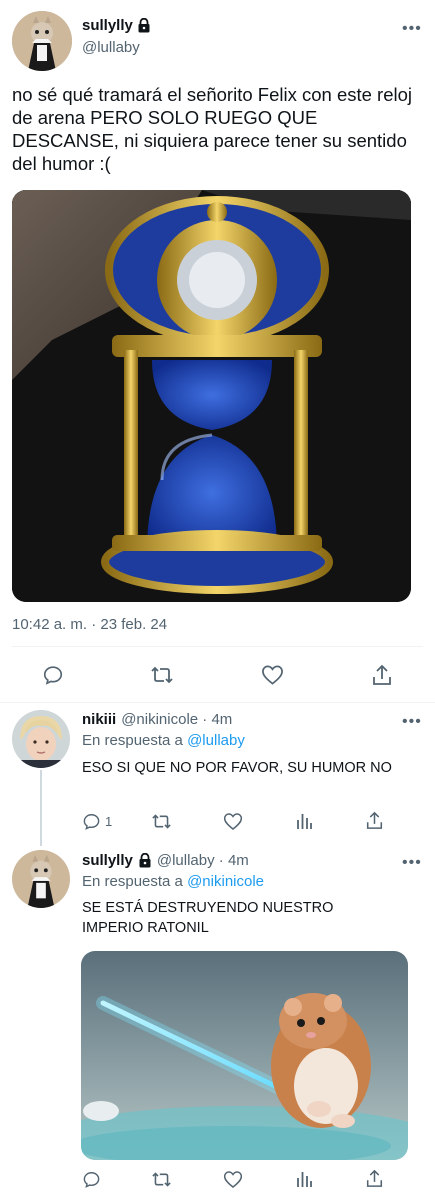 The width and height of the screenshot is (435, 1200). I want to click on tweet-image-hamster, so click(244, 1055).